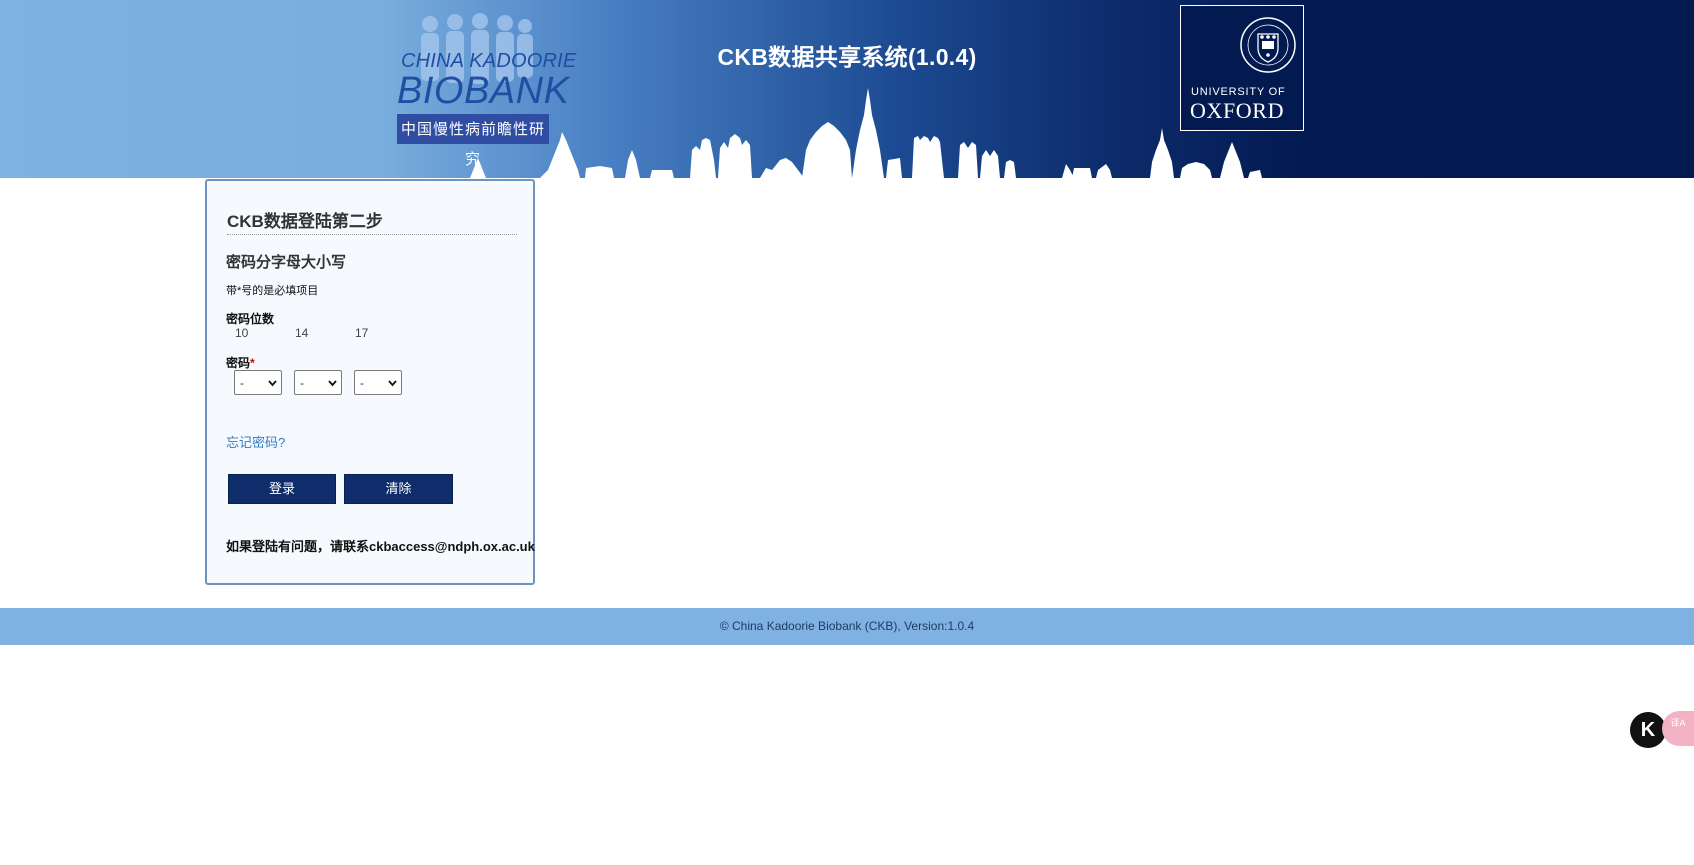 The height and width of the screenshot is (865, 1694). Describe the element at coordinates (362, 333) in the screenshot. I see `password-digit-3: 17` at that location.